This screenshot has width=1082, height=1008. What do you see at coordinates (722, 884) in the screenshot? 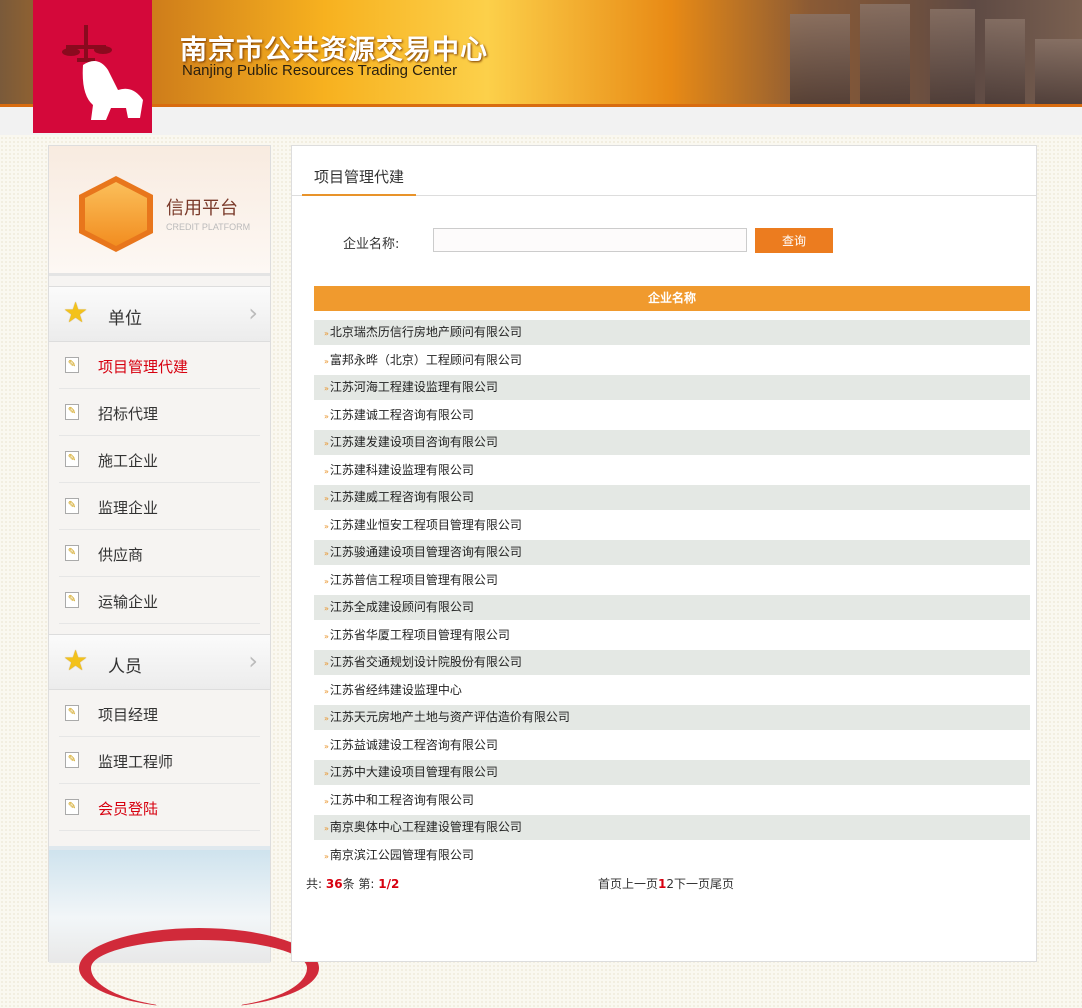
I see `last-page-link: 尾页` at bounding box center [722, 884].